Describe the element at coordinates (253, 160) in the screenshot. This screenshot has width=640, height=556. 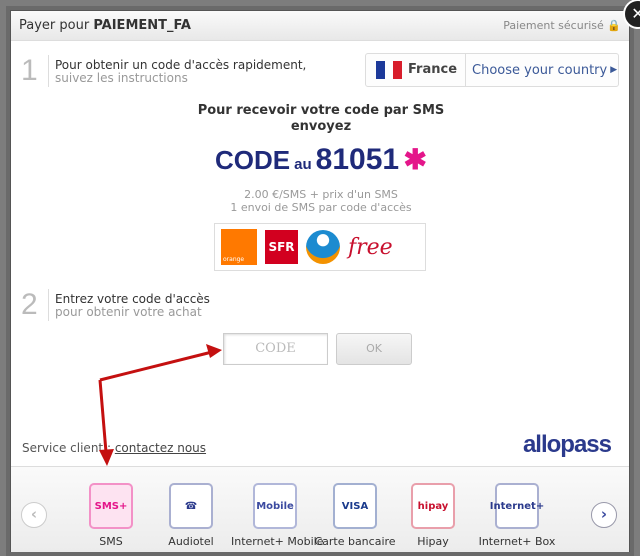
I see `code-keyword: CODE` at that location.